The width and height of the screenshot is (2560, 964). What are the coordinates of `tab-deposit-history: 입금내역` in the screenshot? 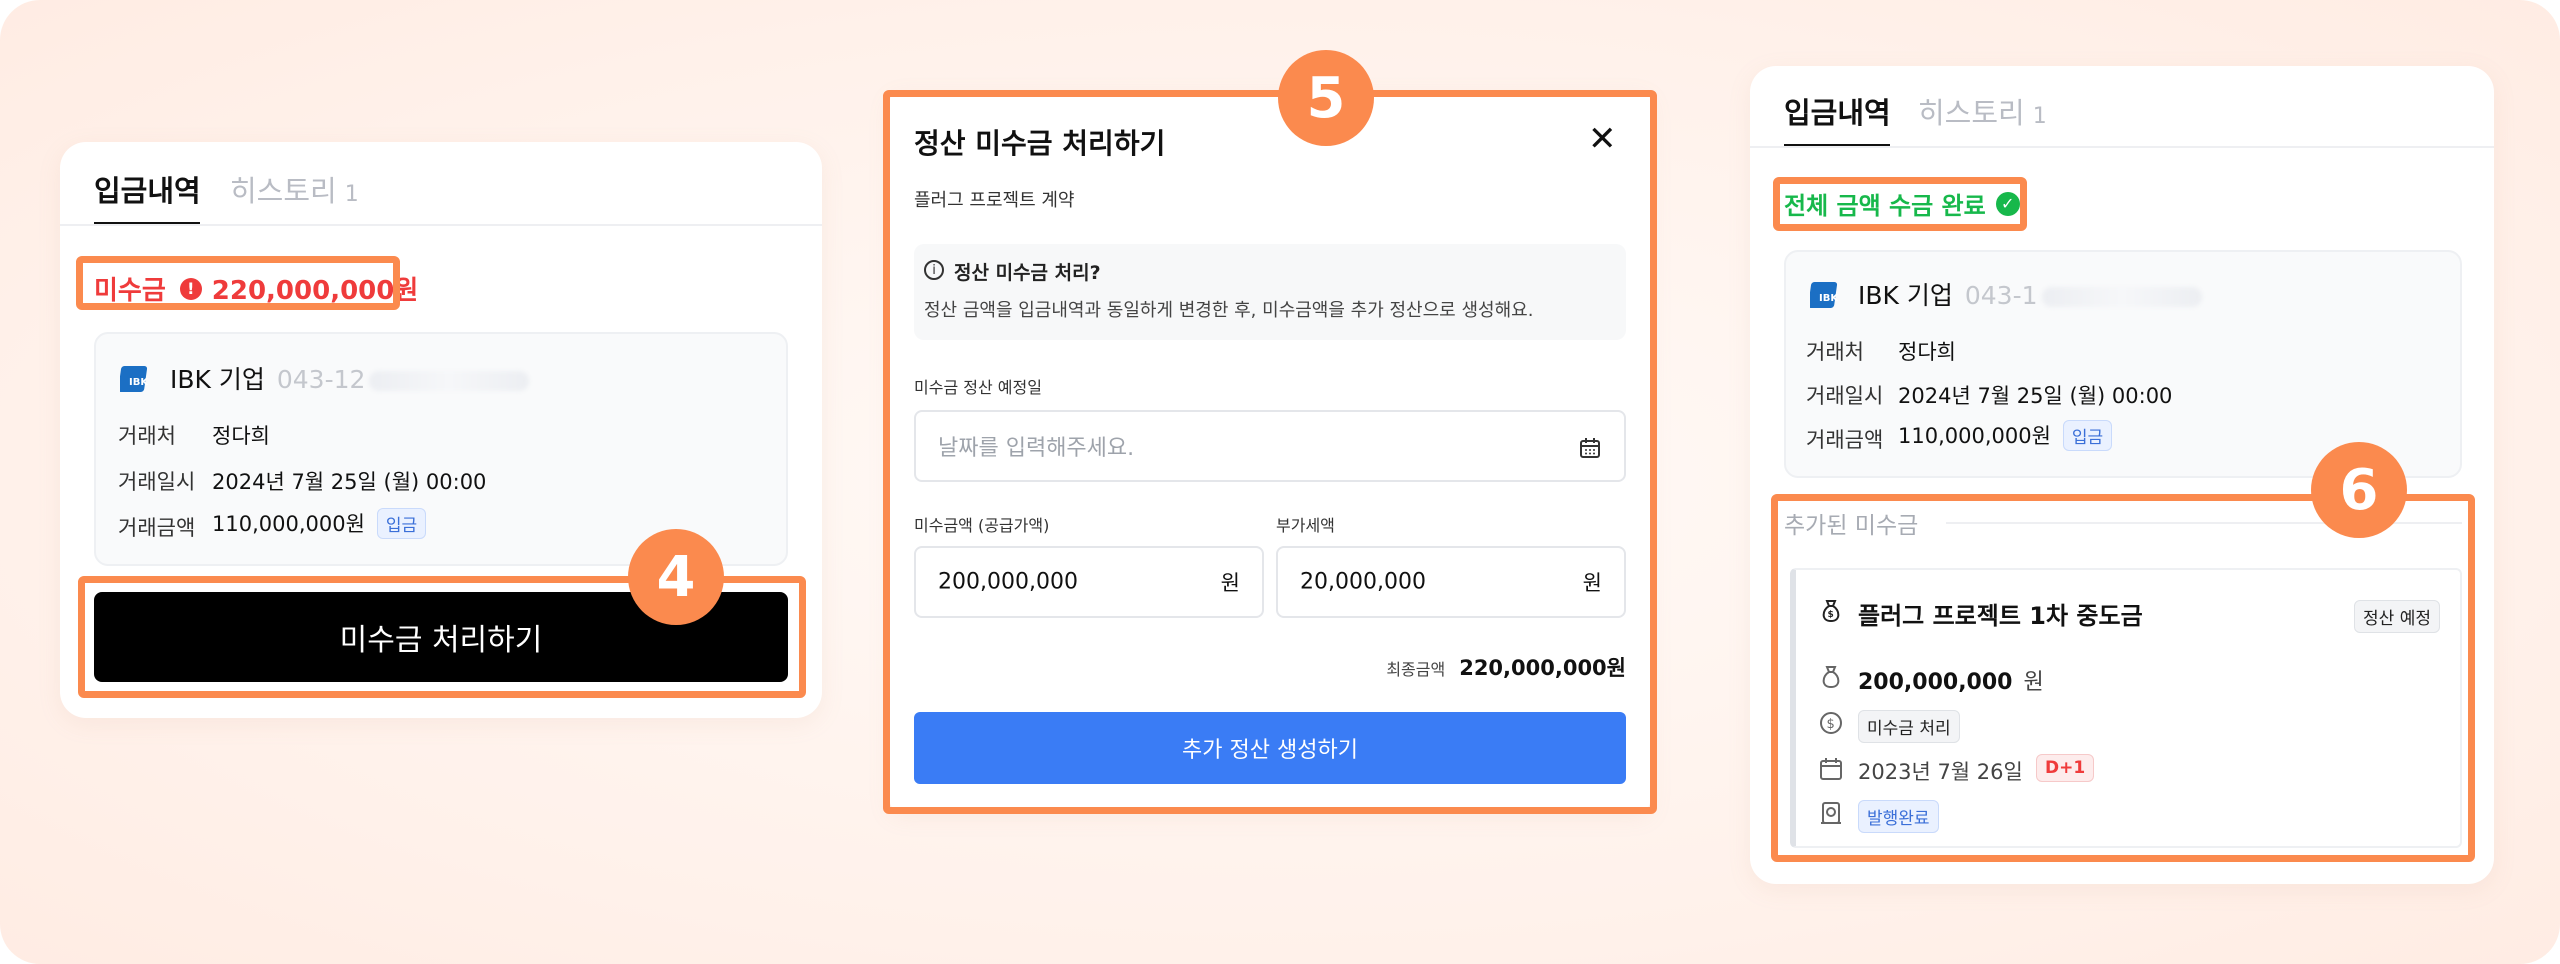 It's located at (147, 189).